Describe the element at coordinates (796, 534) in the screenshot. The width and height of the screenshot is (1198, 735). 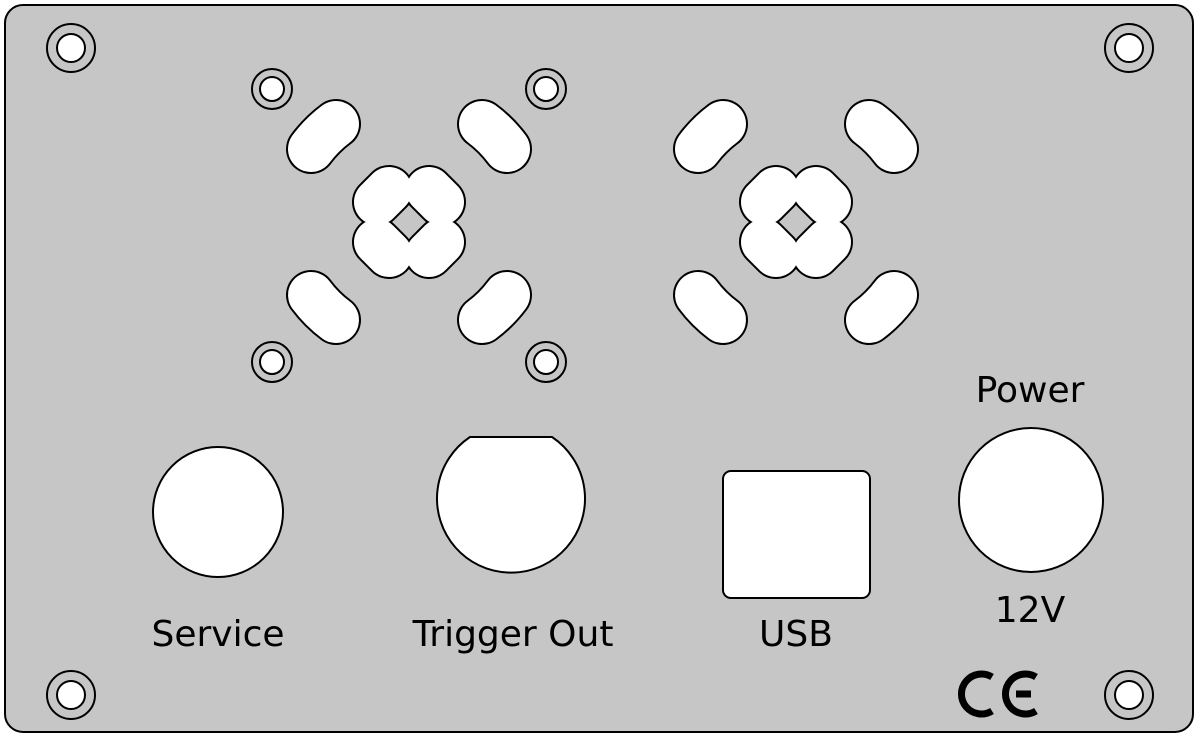
I see `usb-port` at that location.